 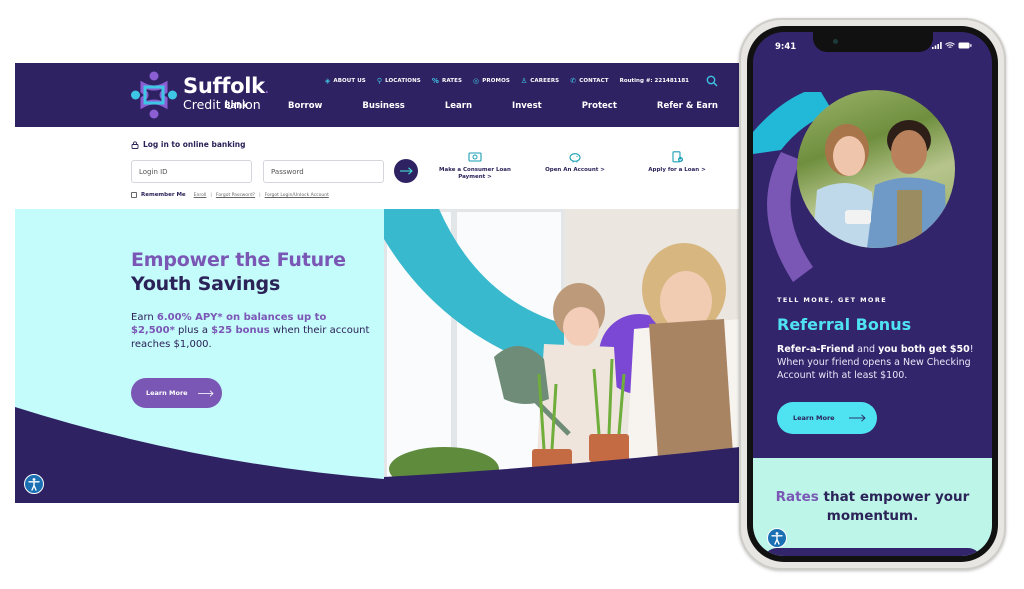 I want to click on remember-me-label: Remember Me, so click(x=163, y=195).